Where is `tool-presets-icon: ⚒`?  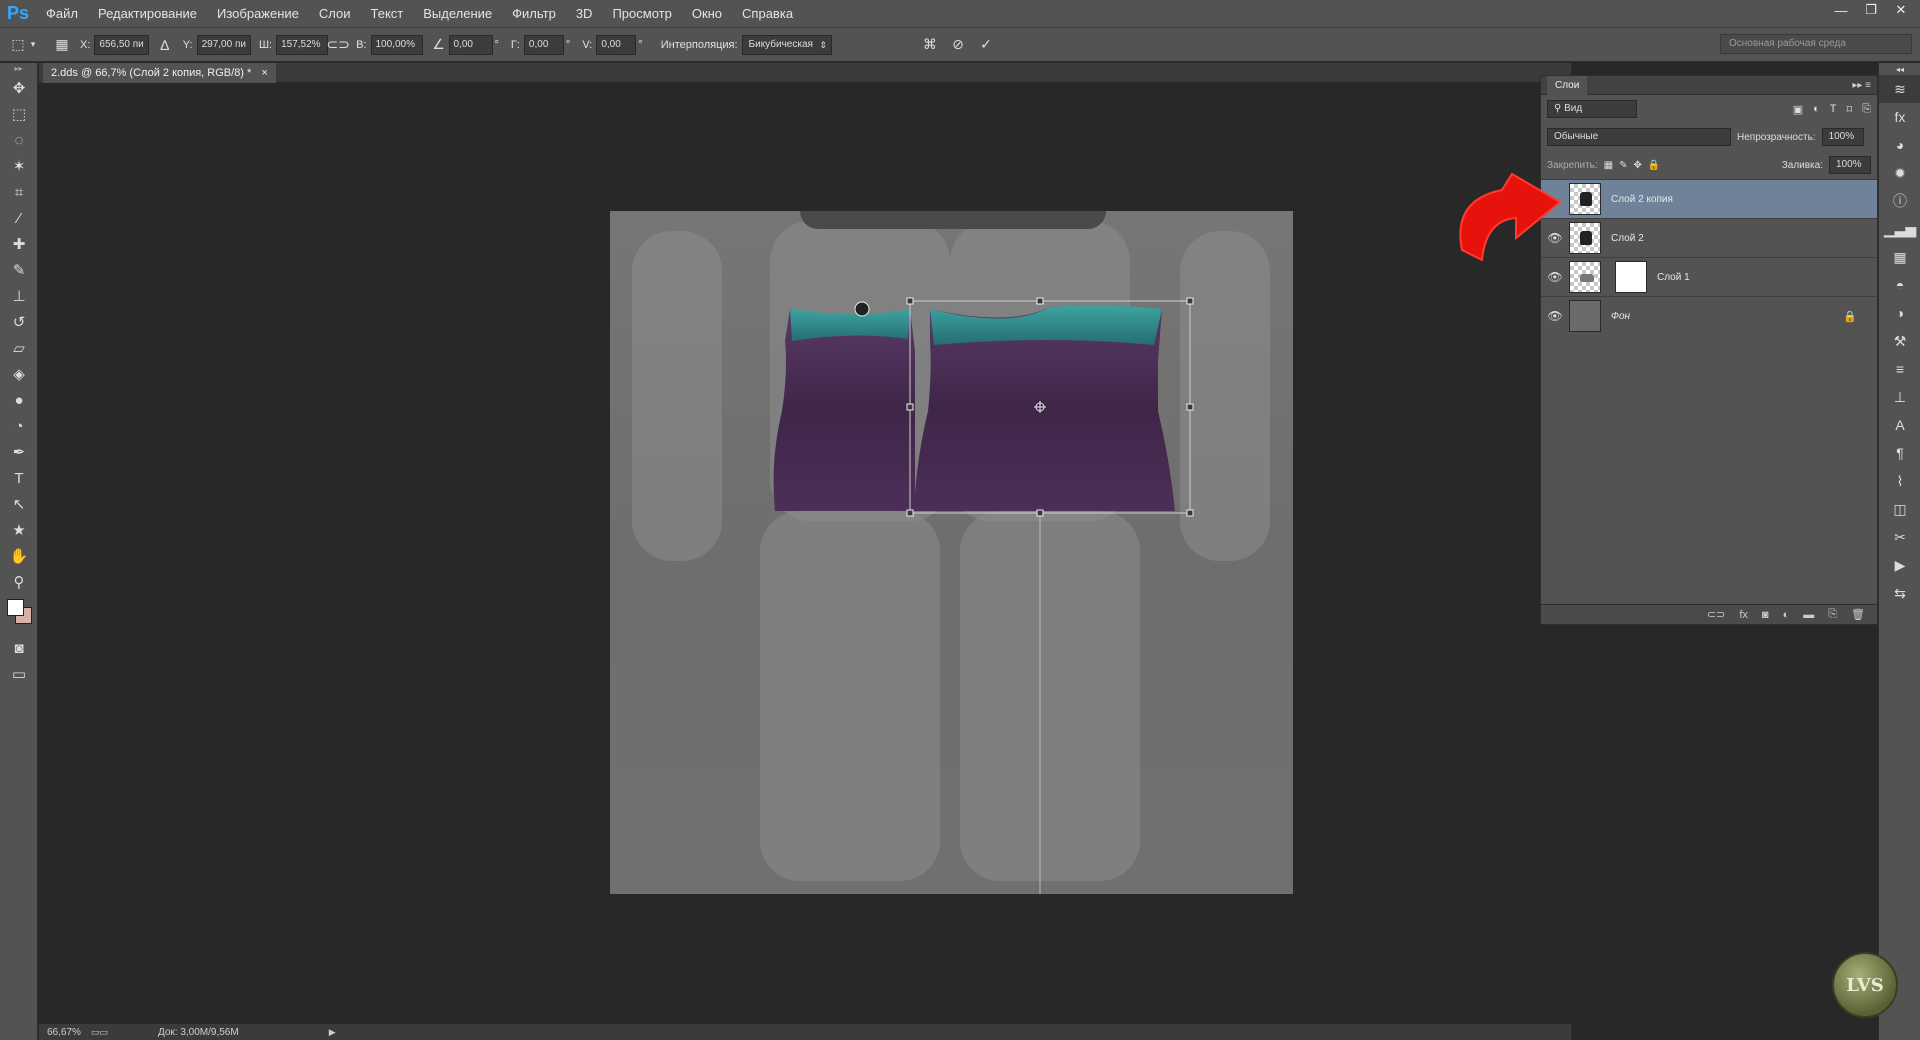 tool-presets-icon: ⚒ is located at coordinates (1899, 341).